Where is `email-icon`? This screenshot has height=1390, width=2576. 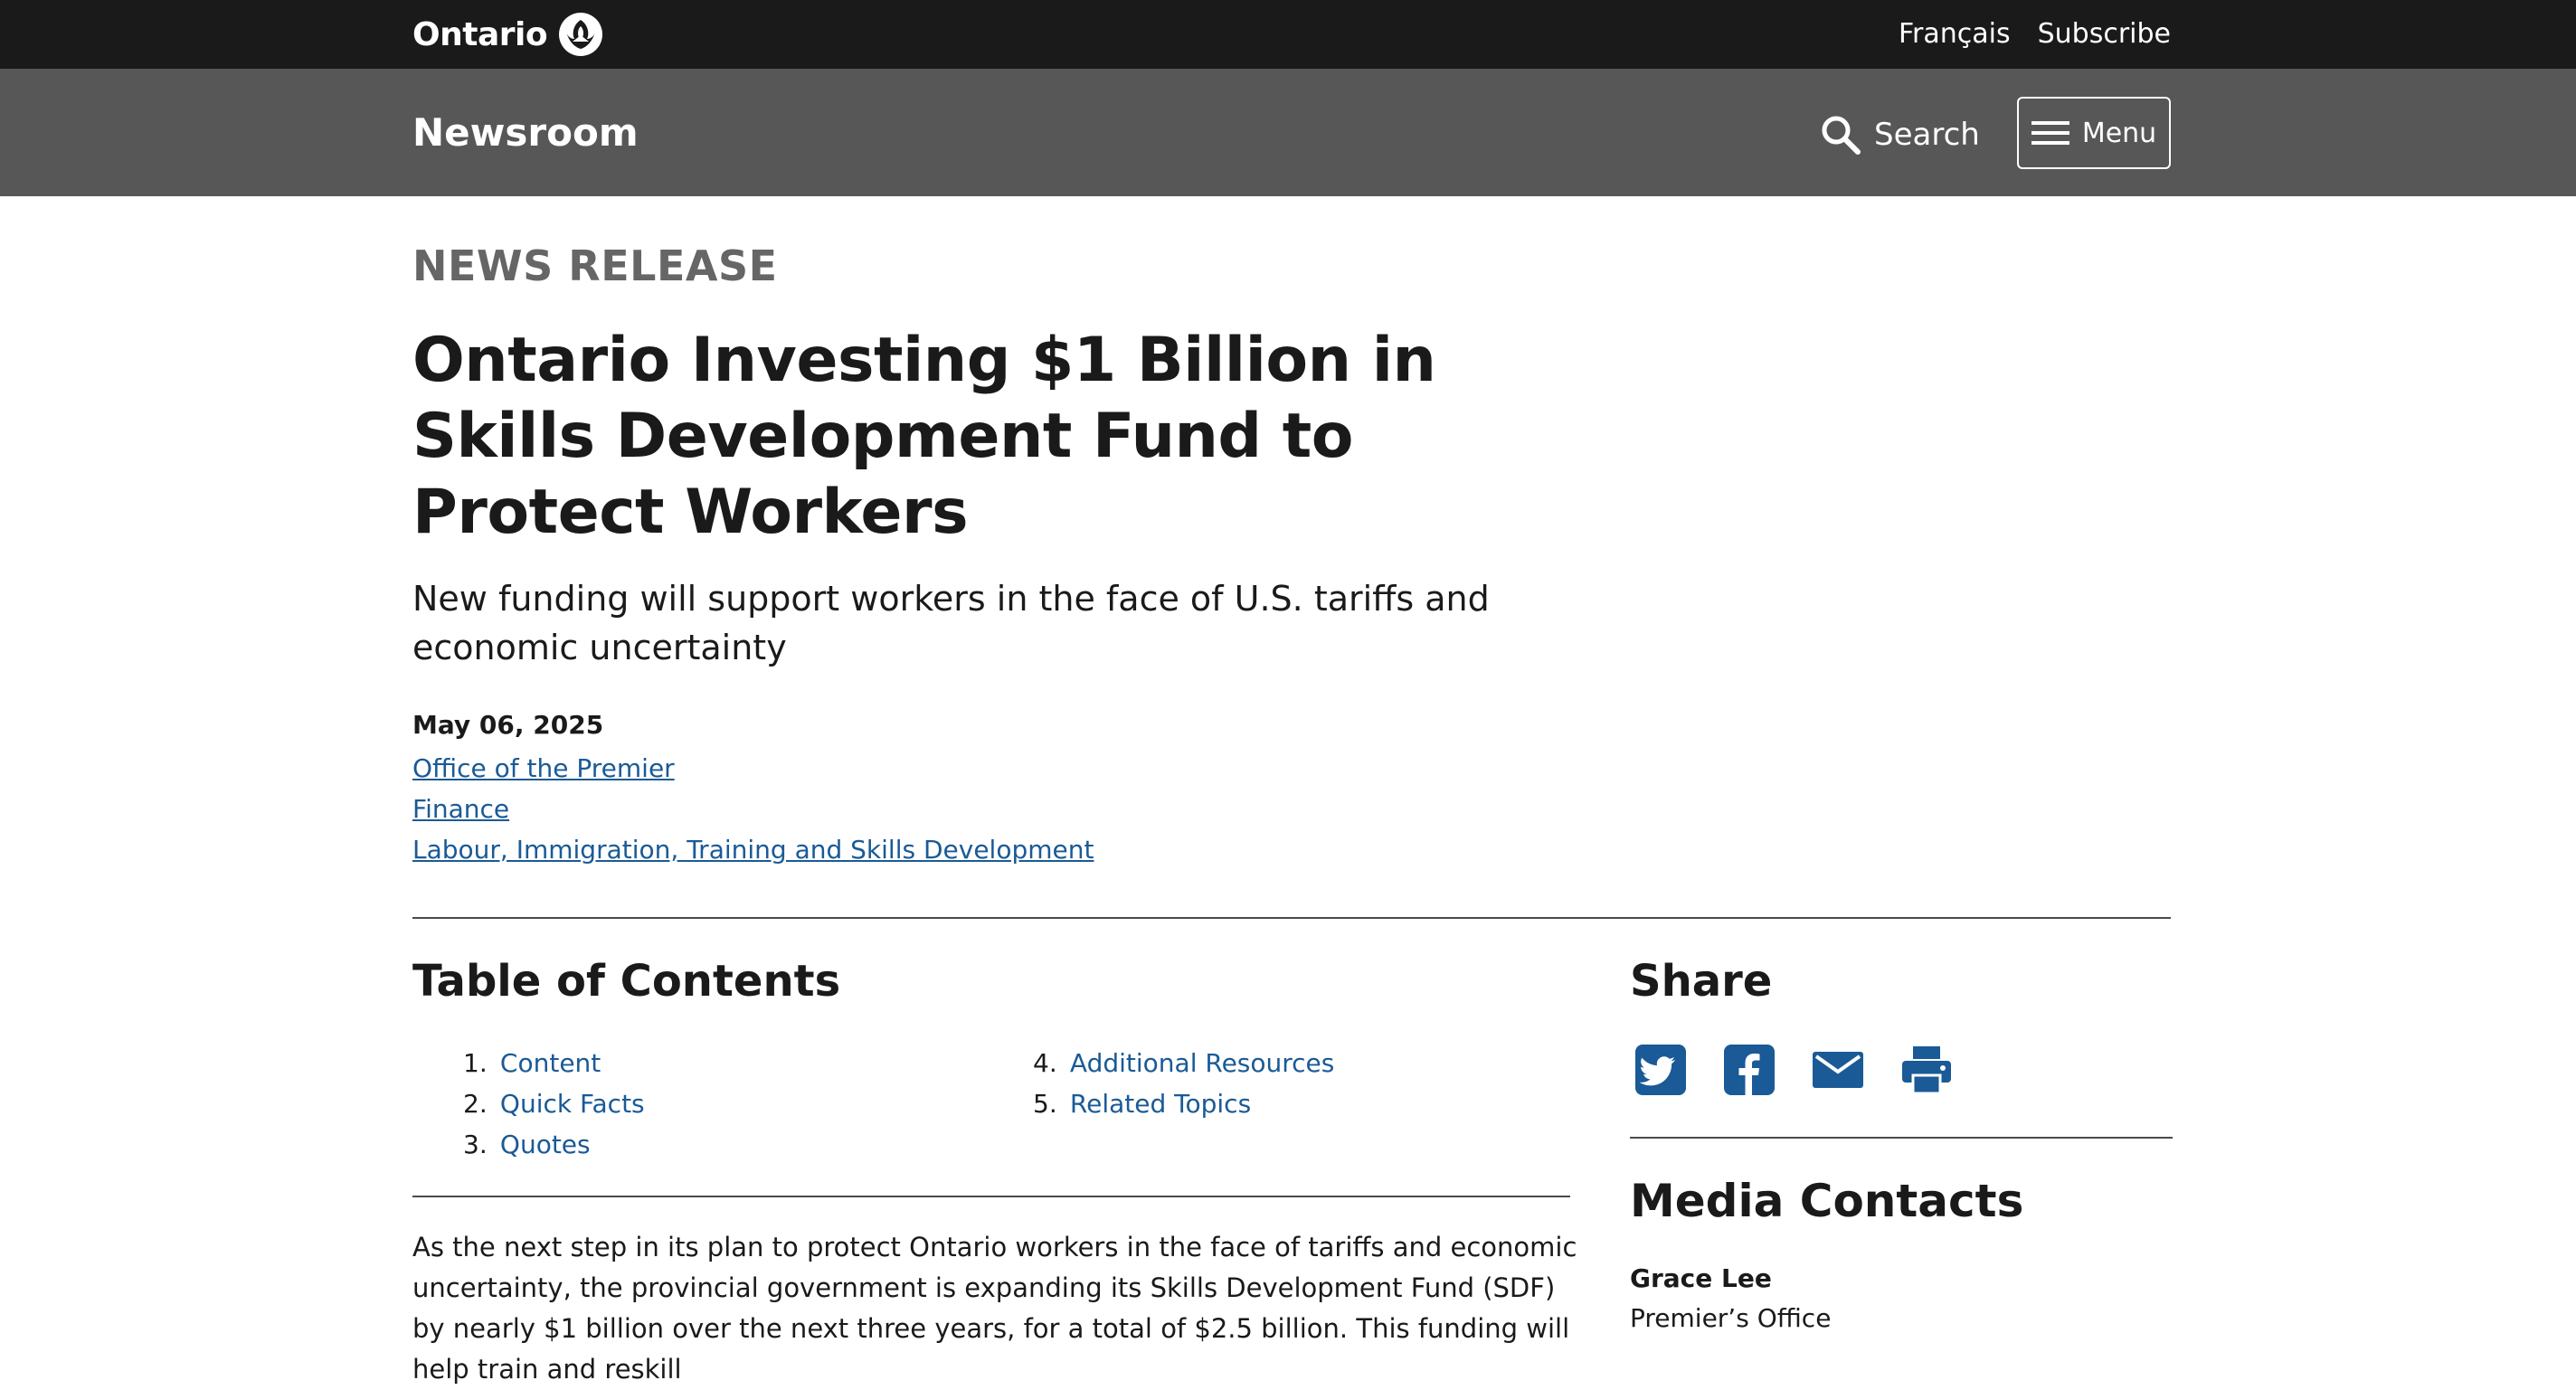 email-icon is located at coordinates (1838, 1070).